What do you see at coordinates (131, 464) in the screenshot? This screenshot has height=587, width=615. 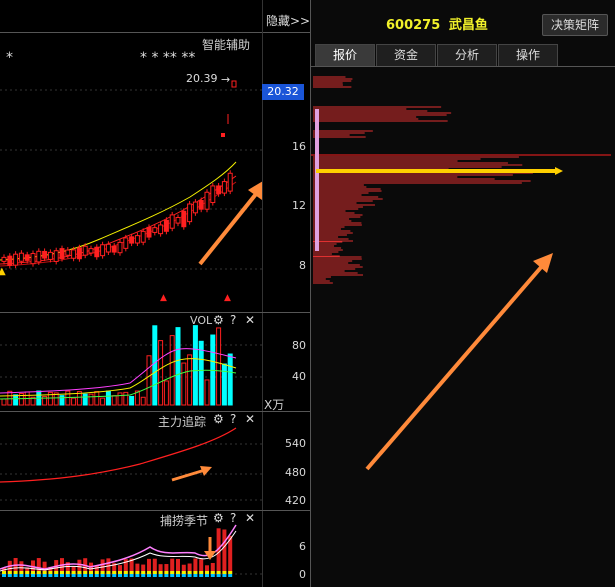 I see `main-force-chart` at bounding box center [131, 464].